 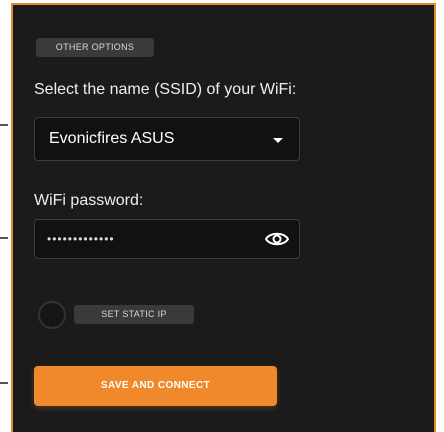 I want to click on password-value: •••••••••••••, so click(x=81, y=239).